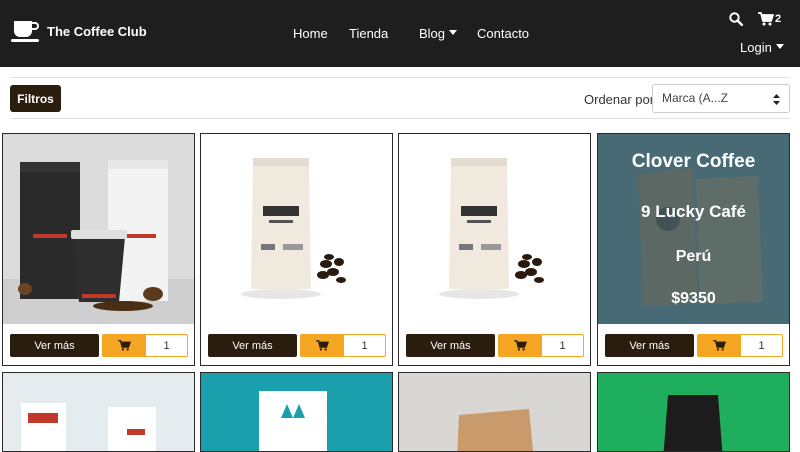 The image size is (800, 452). What do you see at coordinates (693, 298) in the screenshot?
I see `product-price: $9350` at bounding box center [693, 298].